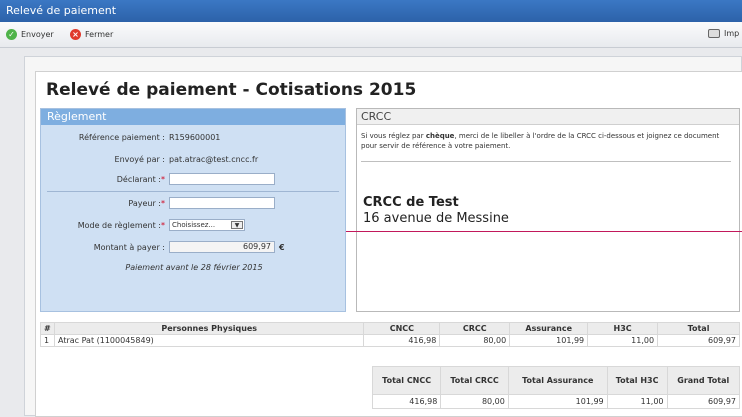 This screenshot has width=742, height=417. Describe the element at coordinates (47, 328) in the screenshot. I see `col-index: #` at that location.